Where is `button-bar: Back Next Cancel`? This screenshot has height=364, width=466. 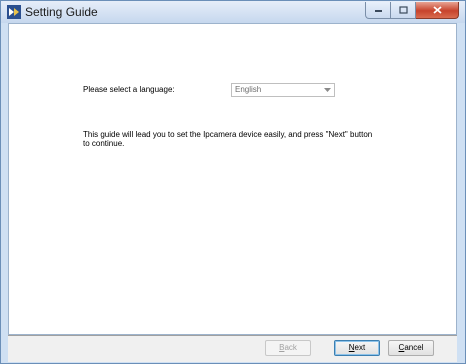 button-bar: Back Next Cancel is located at coordinates (232, 348).